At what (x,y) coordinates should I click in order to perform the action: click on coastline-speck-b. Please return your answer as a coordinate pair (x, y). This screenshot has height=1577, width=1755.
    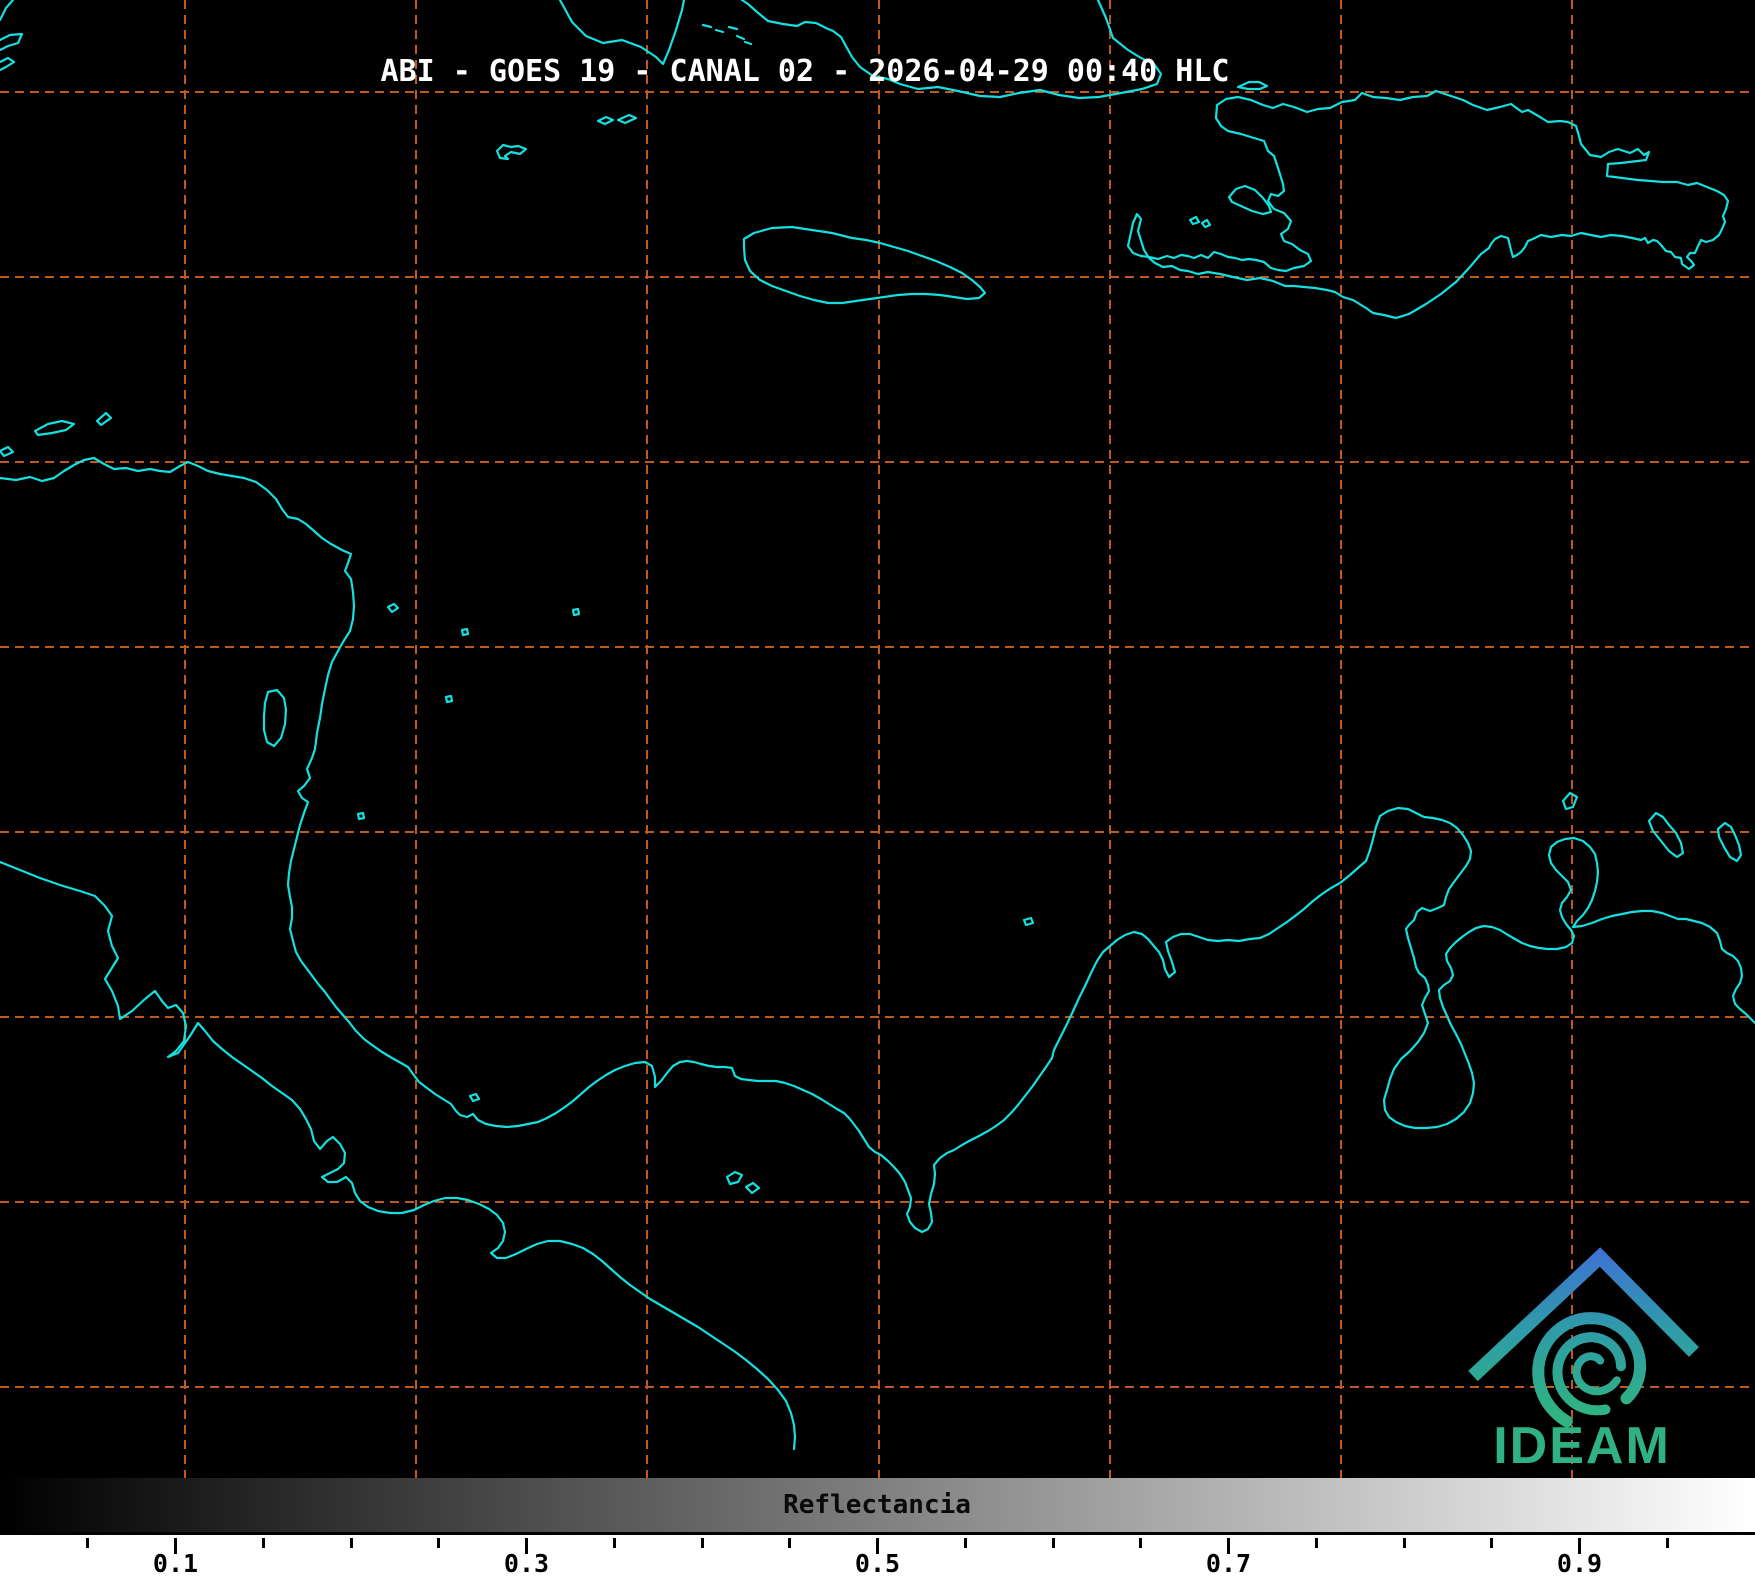
    Looking at the image, I should click on (449, 699).